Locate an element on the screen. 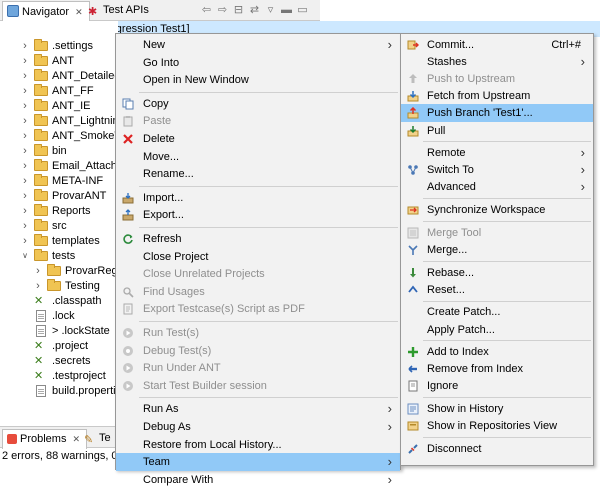  menu-item-copy: Copy is located at coordinates (258, 104).